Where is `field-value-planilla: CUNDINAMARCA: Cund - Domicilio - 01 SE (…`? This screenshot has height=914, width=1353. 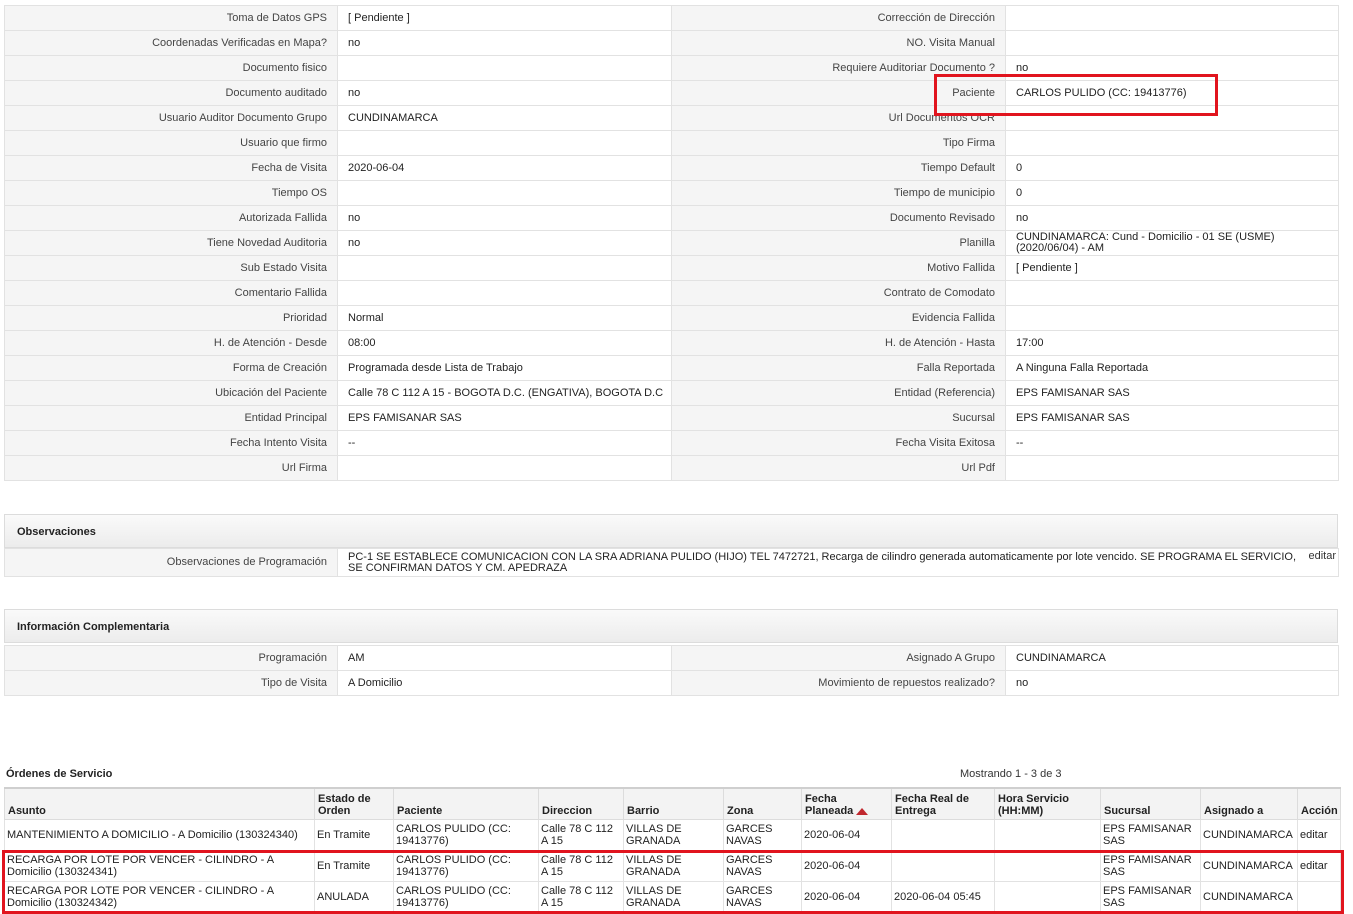 field-value-planilla: CUNDINAMARCA: Cund - Domicilio - 01 SE (… is located at coordinates (1172, 243).